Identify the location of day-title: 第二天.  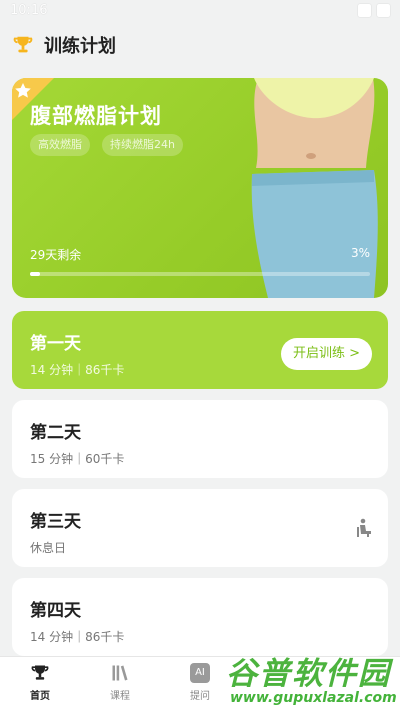
(55, 433).